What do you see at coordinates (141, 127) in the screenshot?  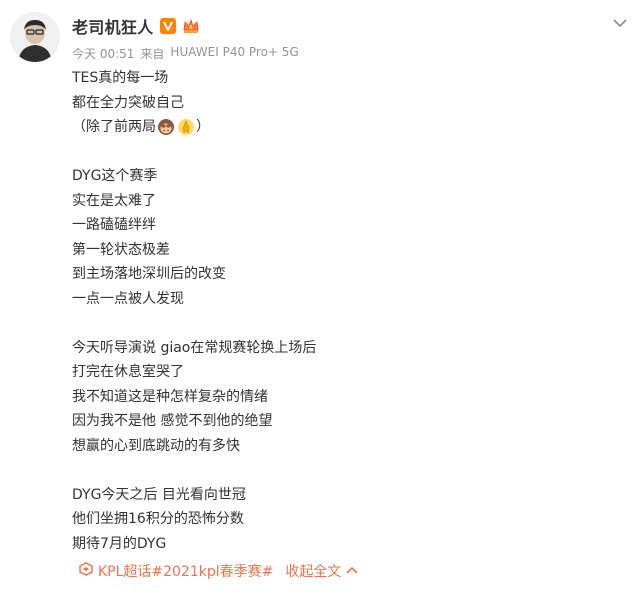 I see `post-line: （除了前两局 ）` at bounding box center [141, 127].